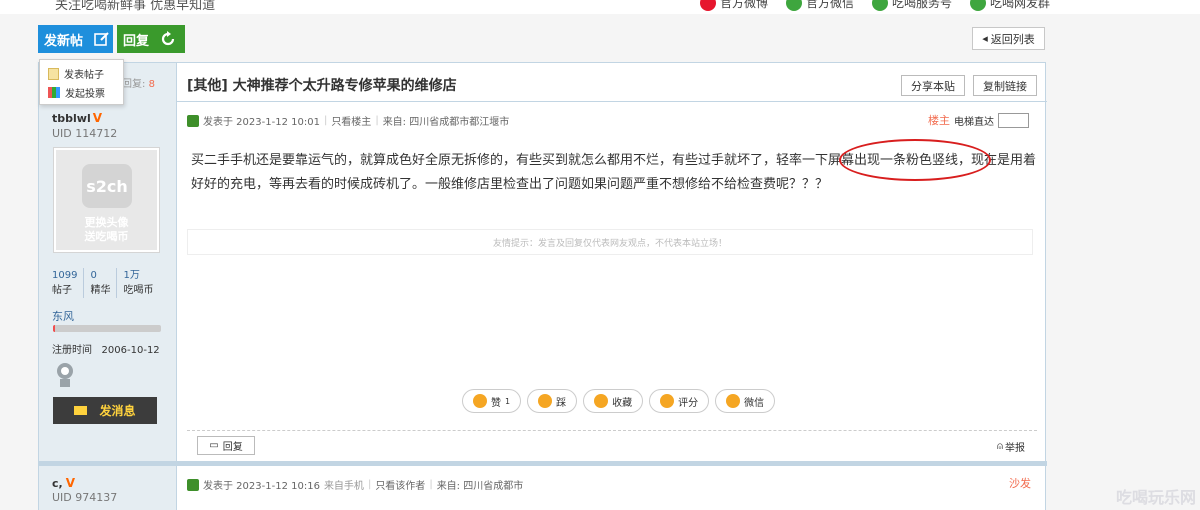 The image size is (1200, 510). I want to click on rate-button: 评分, so click(679, 401).